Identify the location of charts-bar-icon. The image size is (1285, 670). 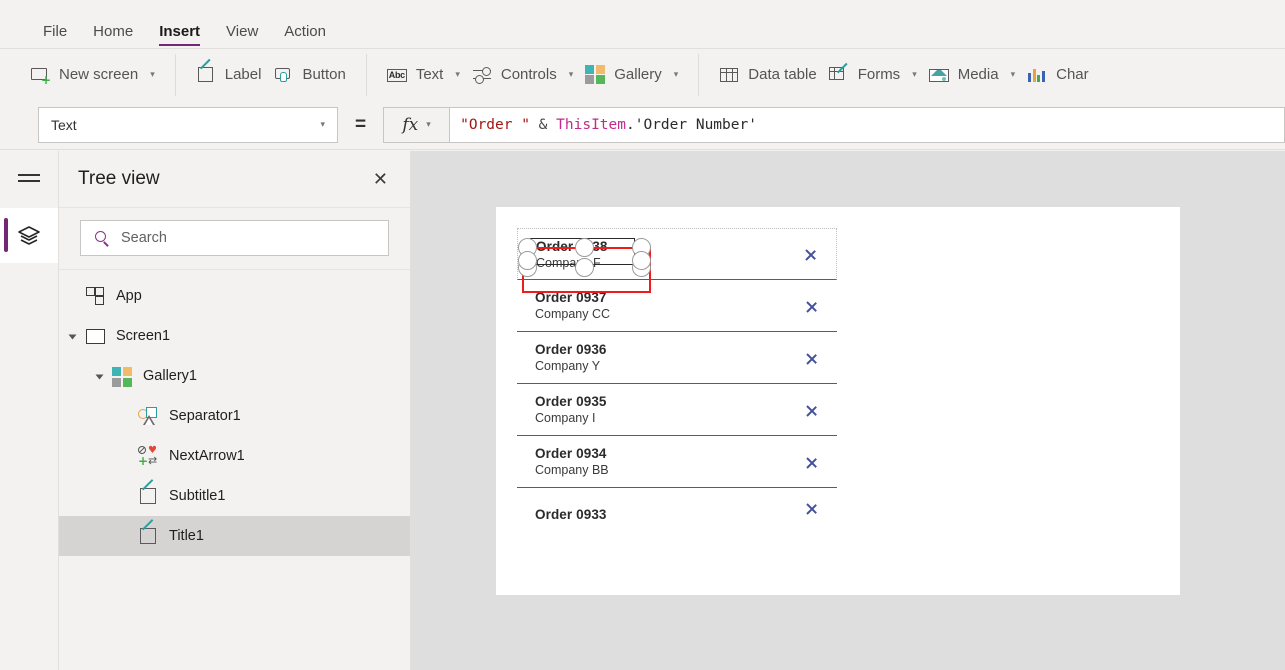
(1037, 75).